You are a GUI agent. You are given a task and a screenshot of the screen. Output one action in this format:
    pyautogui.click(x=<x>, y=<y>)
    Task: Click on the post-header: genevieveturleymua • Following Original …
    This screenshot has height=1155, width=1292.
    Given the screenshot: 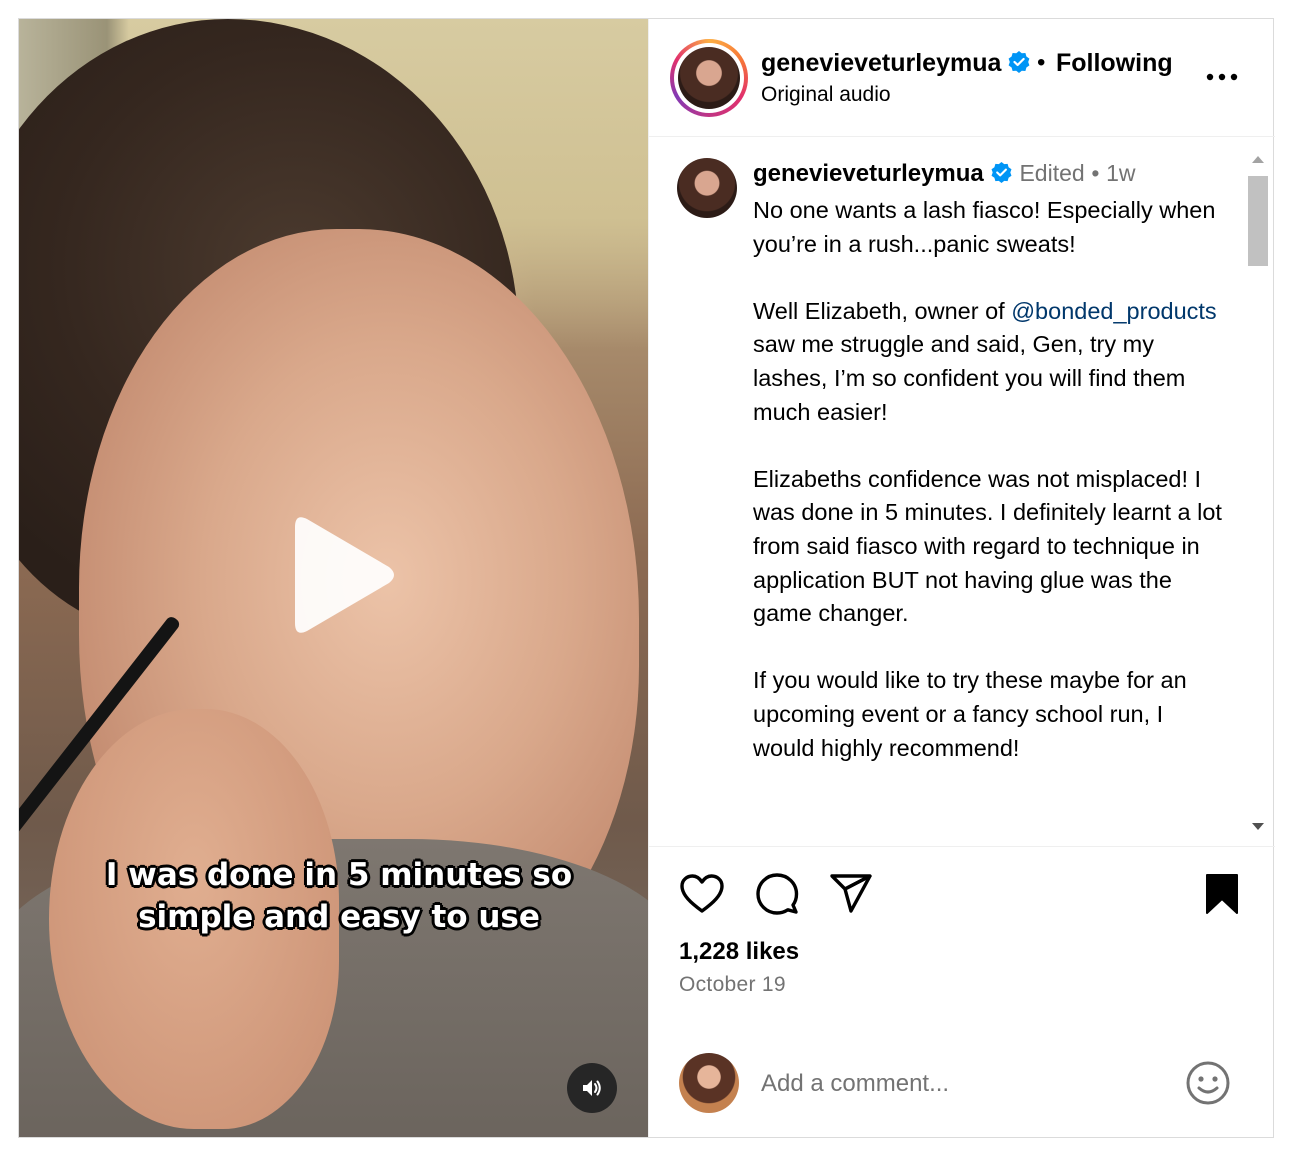 What is the action you would take?
    pyautogui.click(x=962, y=78)
    